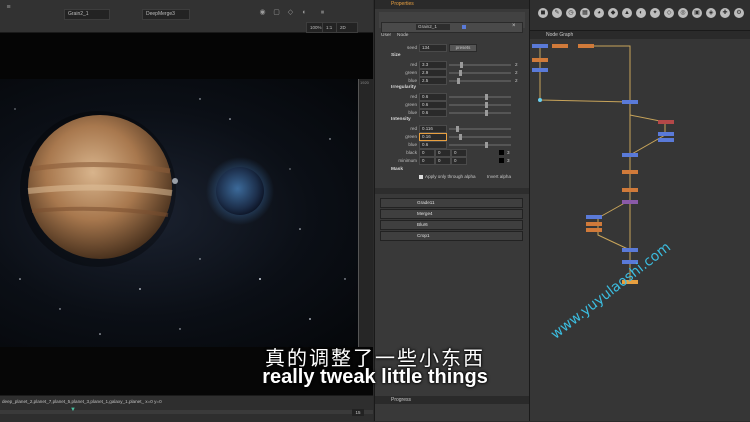  Describe the element at coordinates (725, 13) in the screenshot. I see `other-icon: ✚` at that location.